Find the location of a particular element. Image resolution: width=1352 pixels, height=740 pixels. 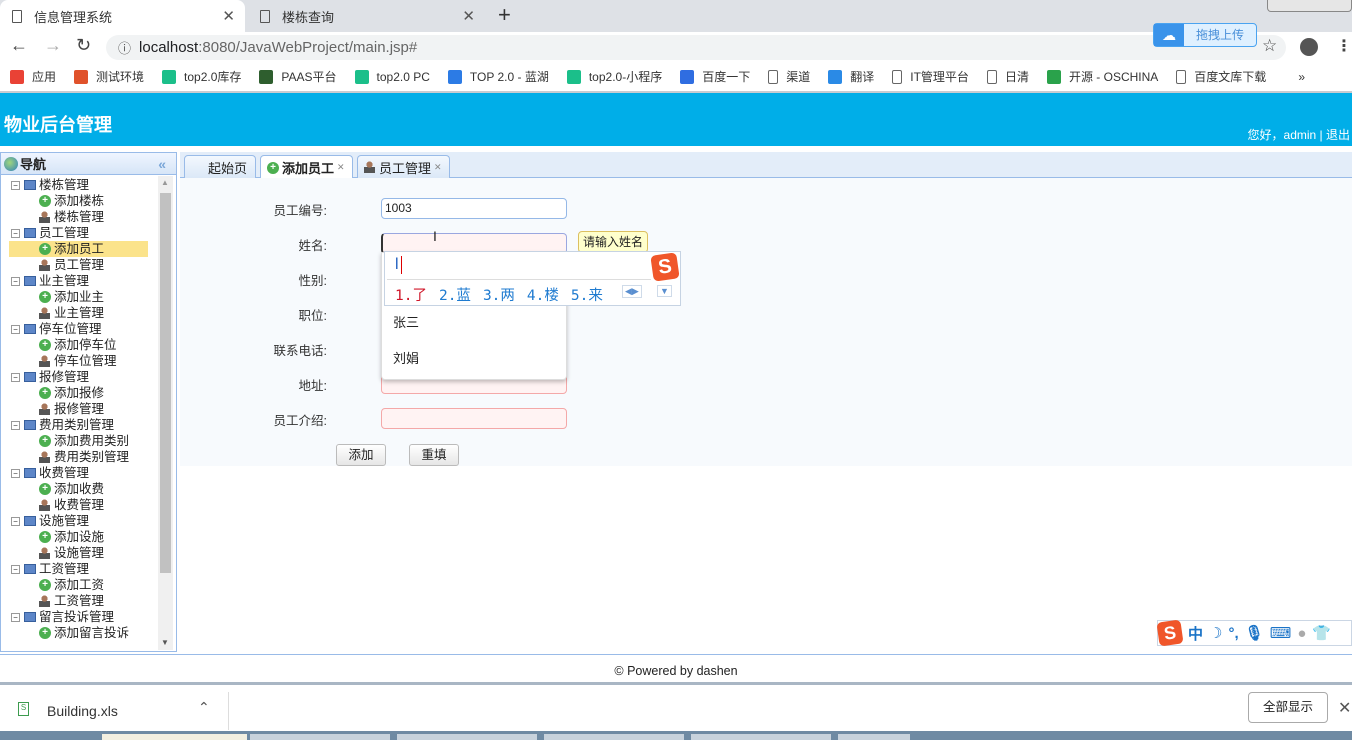

ime-candidate: 3.两 is located at coordinates (499, 296).